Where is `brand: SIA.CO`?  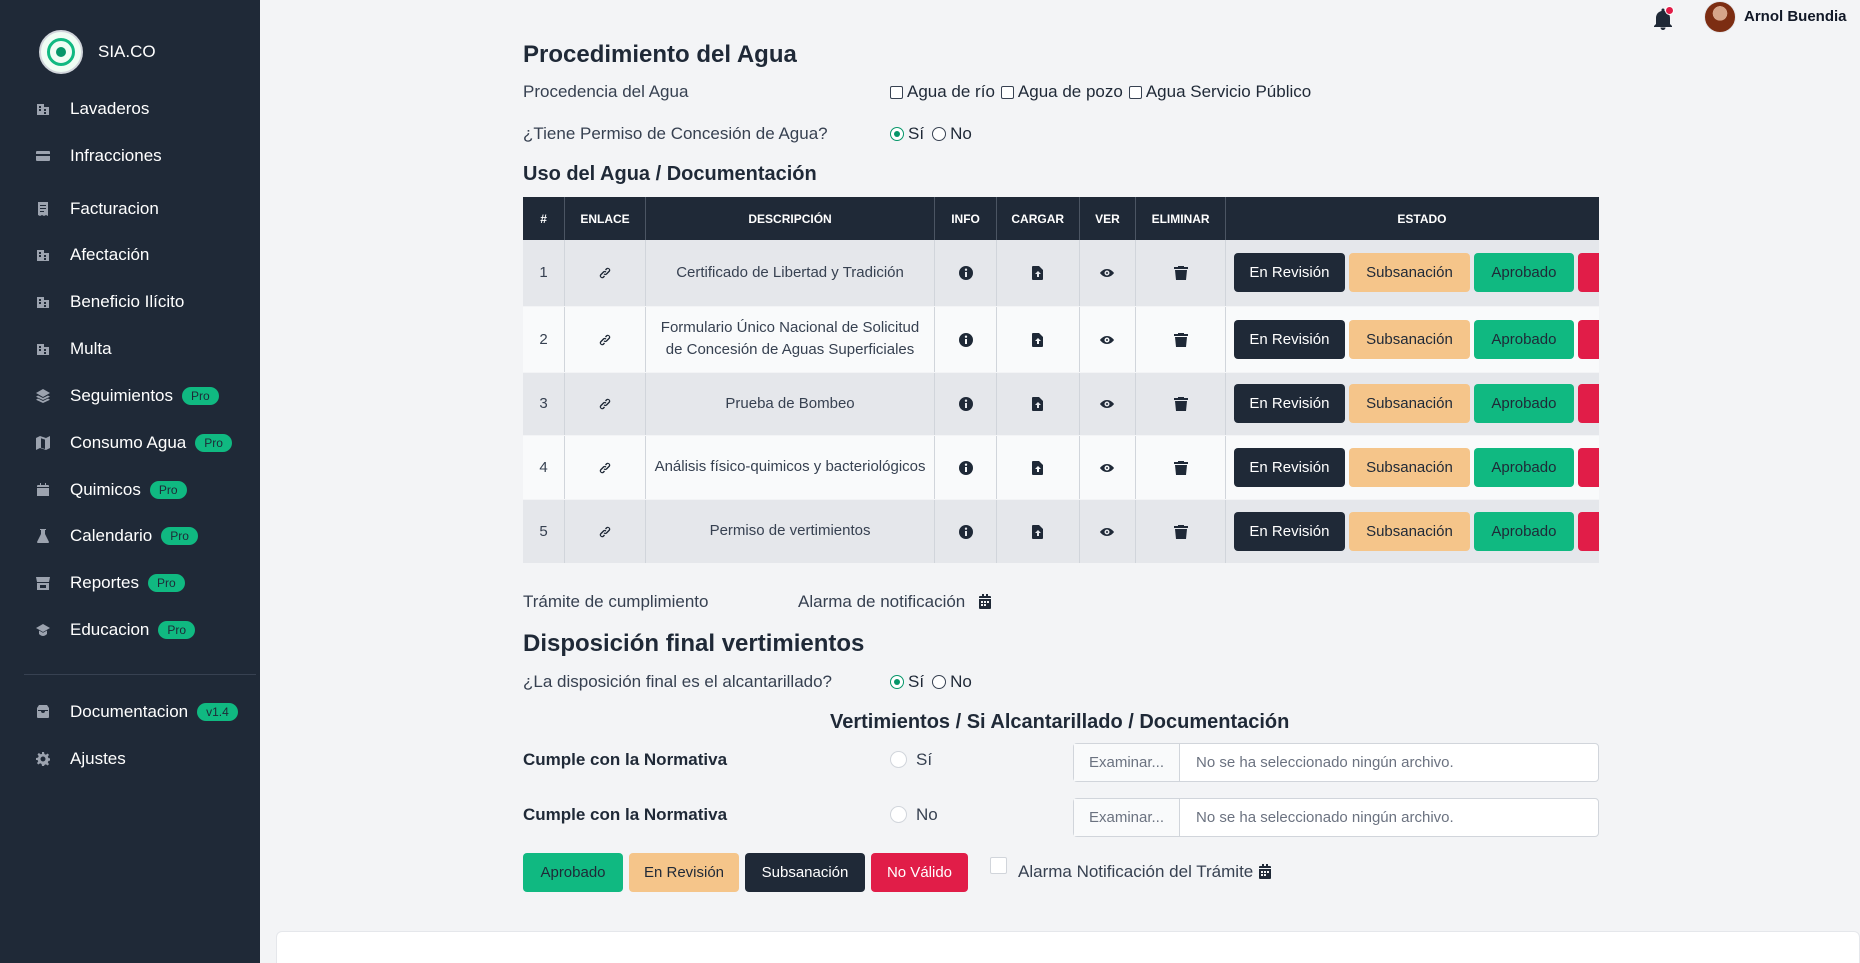
brand: SIA.CO is located at coordinates (130, 38).